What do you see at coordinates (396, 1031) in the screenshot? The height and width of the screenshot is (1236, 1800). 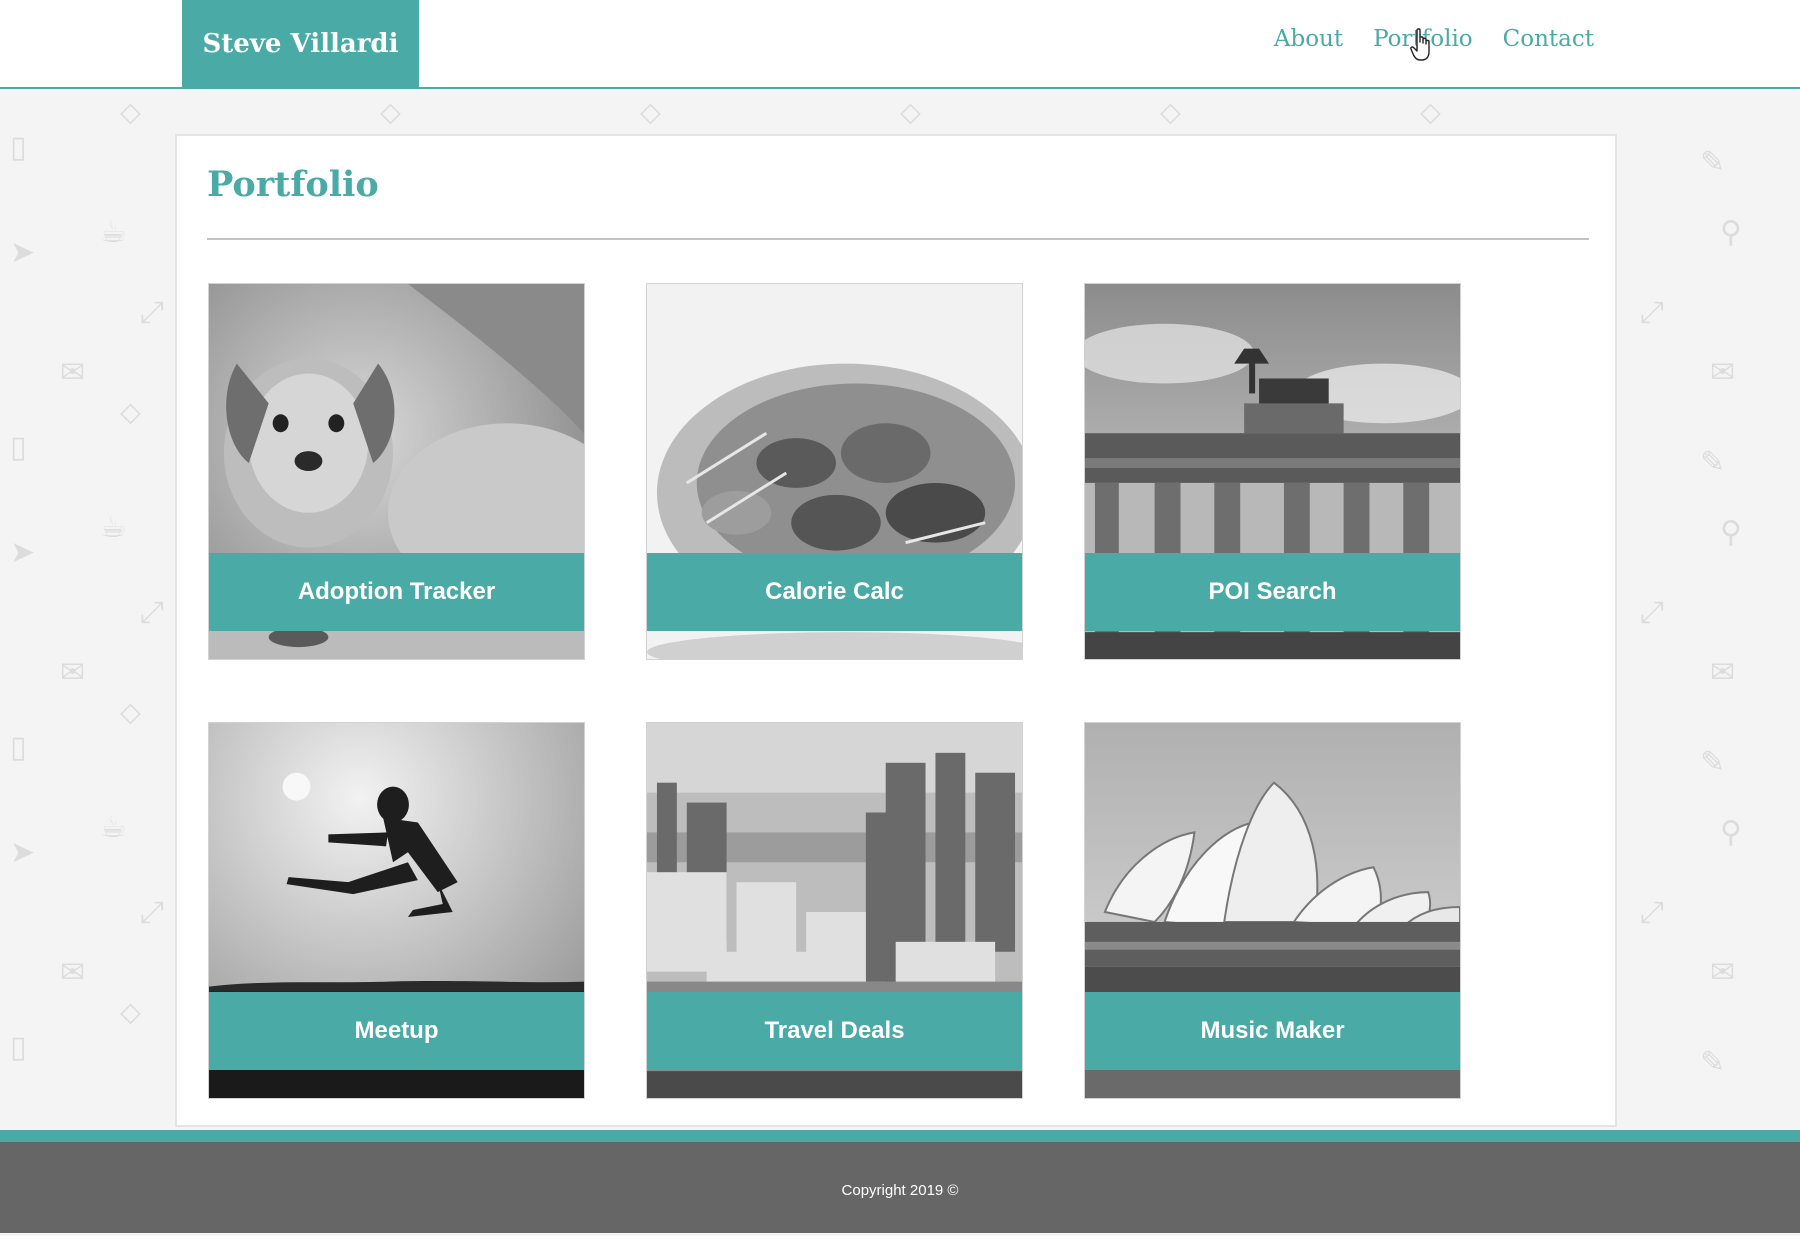 I see `project-title: Meetup` at bounding box center [396, 1031].